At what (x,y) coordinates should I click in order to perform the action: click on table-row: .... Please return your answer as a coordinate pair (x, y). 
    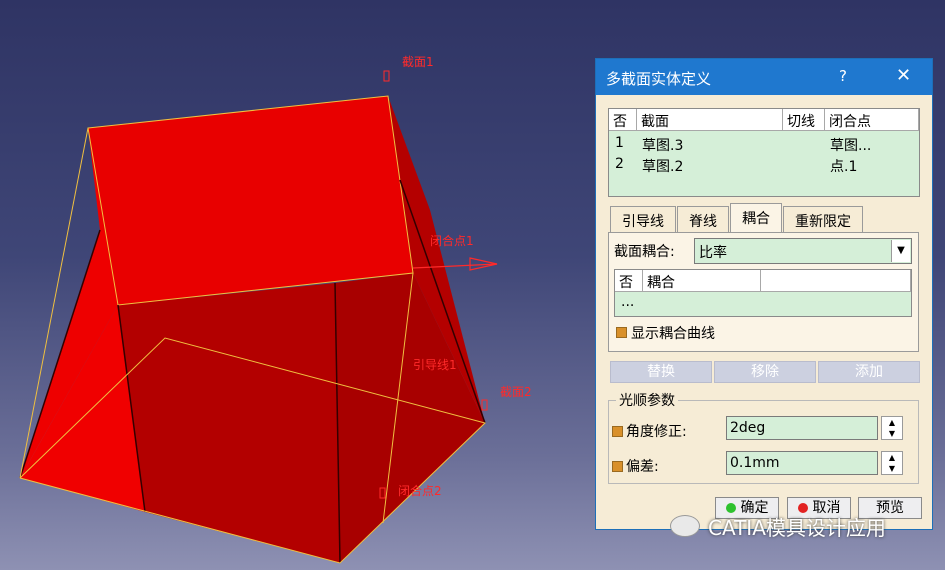
    Looking at the image, I should click on (627, 302).